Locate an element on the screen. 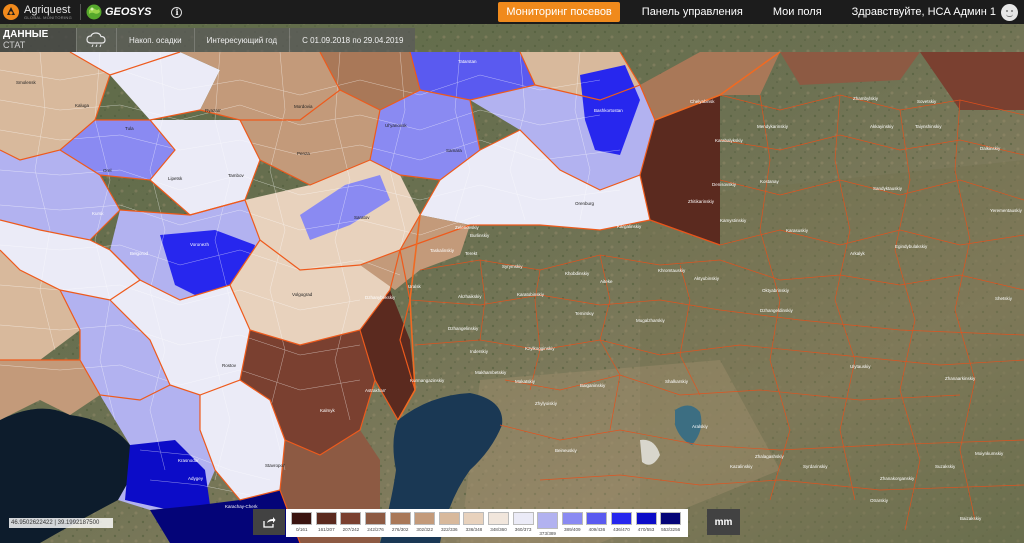  legend-bin: 436/470 is located at coordinates (622, 522).